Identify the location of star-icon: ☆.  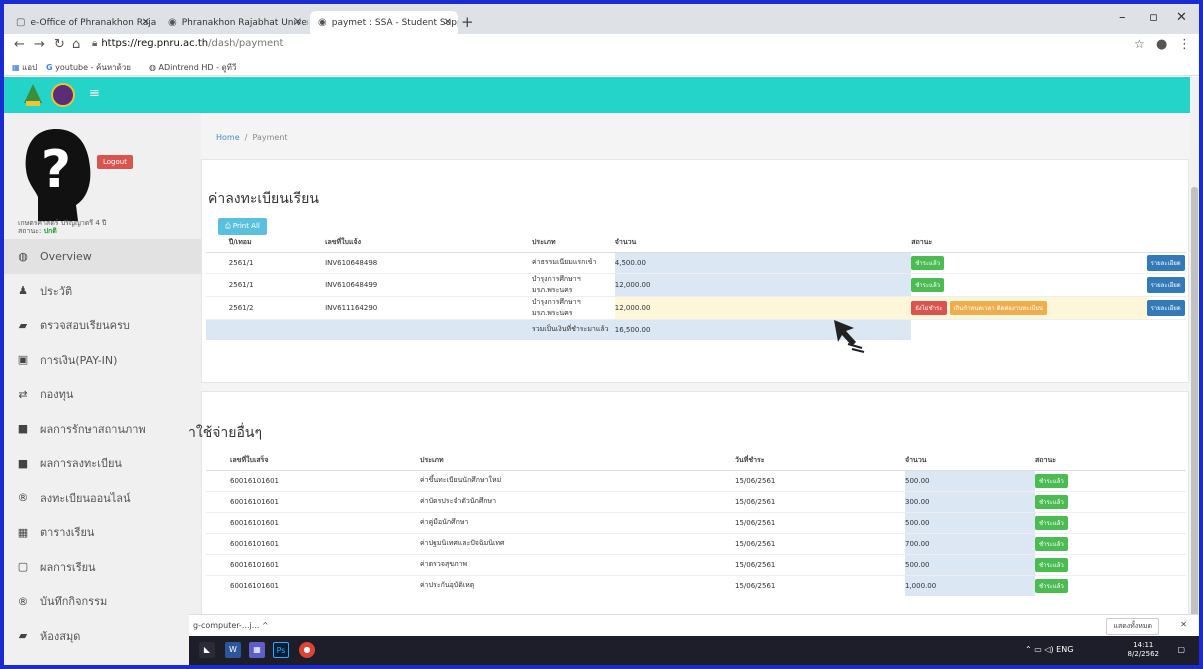
(1139, 44).